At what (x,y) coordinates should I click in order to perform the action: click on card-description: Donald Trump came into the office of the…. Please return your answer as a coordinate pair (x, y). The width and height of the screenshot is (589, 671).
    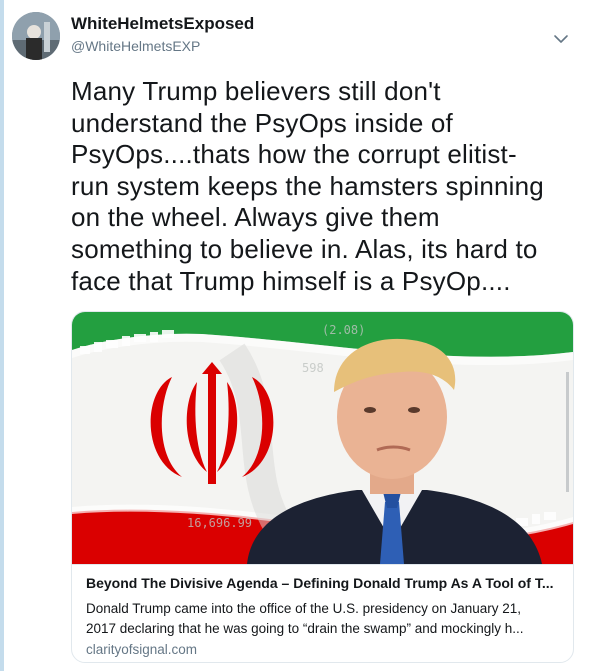
    Looking at the image, I should click on (324, 619).